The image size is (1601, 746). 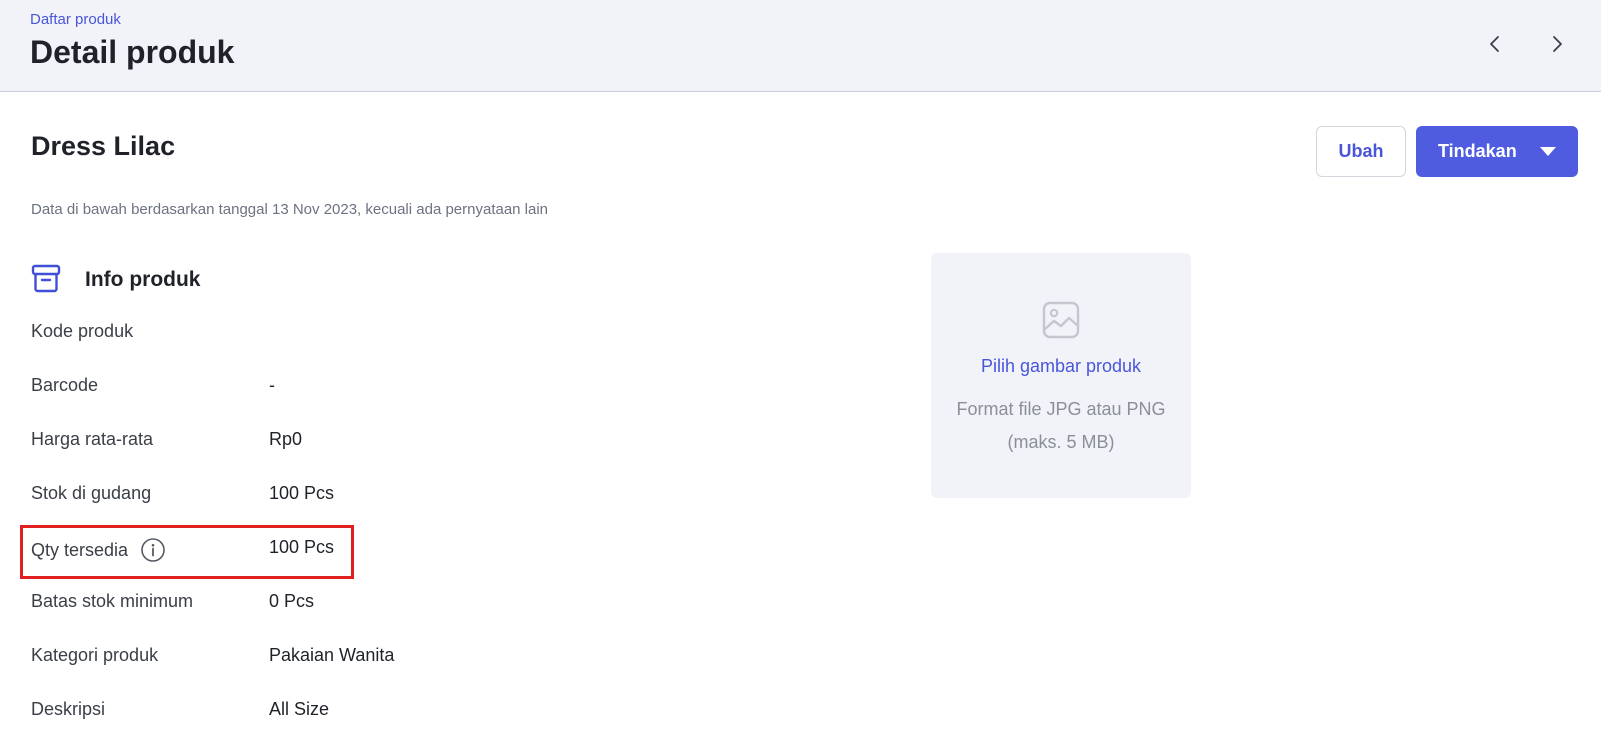 What do you see at coordinates (286, 439) in the screenshot?
I see `info-value: Rp0` at bounding box center [286, 439].